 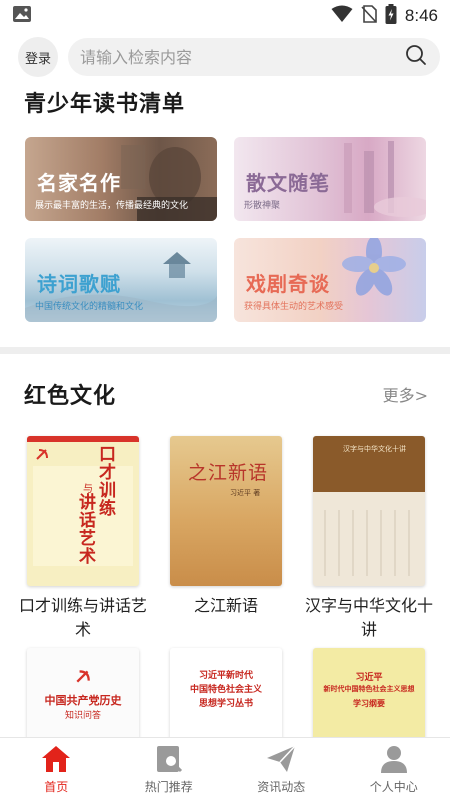 What do you see at coordinates (288, 183) in the screenshot?
I see `card-title: 散文随笔` at bounding box center [288, 183].